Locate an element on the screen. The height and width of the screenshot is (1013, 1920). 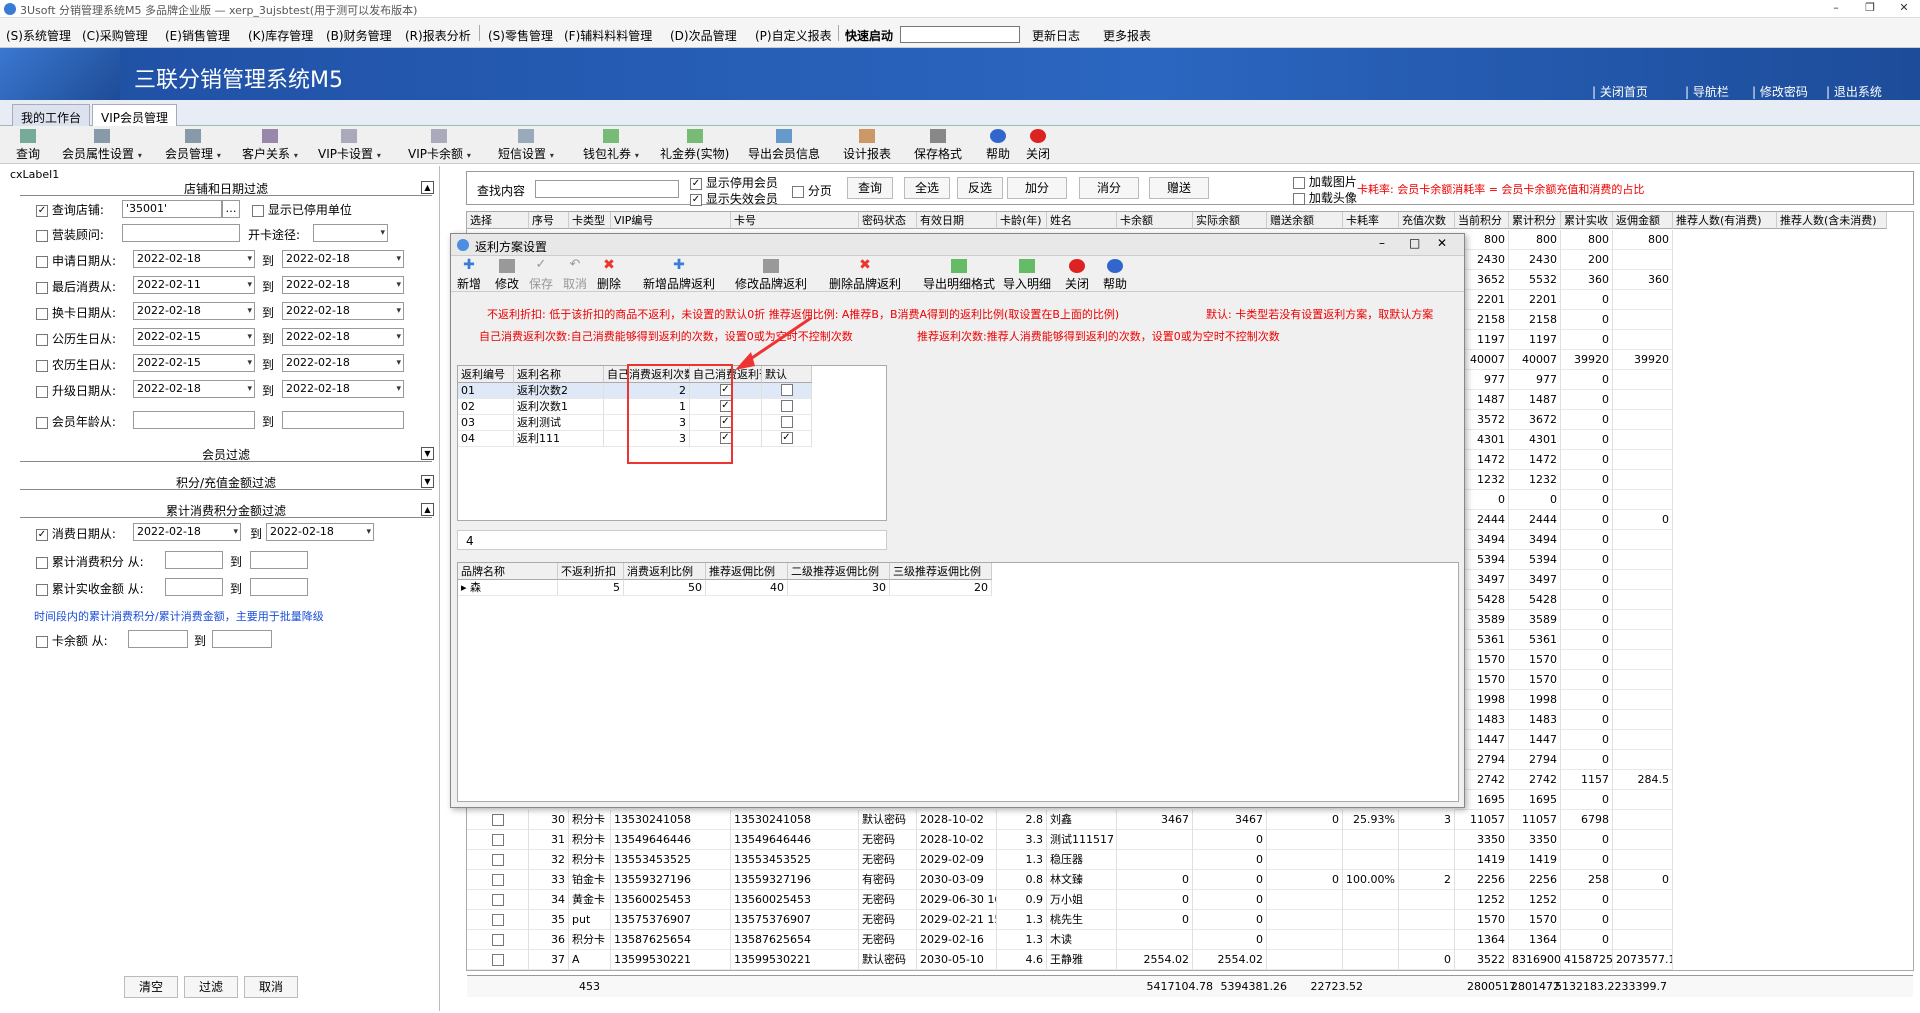
menu-system: (S)系统管理 is located at coordinates (38, 35).